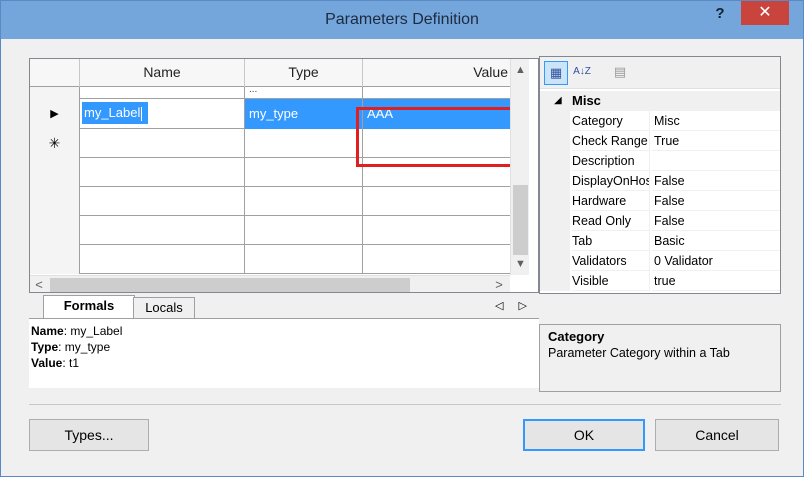 The height and width of the screenshot is (477, 804). What do you see at coordinates (558, 101) in the screenshot?
I see `collapse-category-icon: ◢` at bounding box center [558, 101].